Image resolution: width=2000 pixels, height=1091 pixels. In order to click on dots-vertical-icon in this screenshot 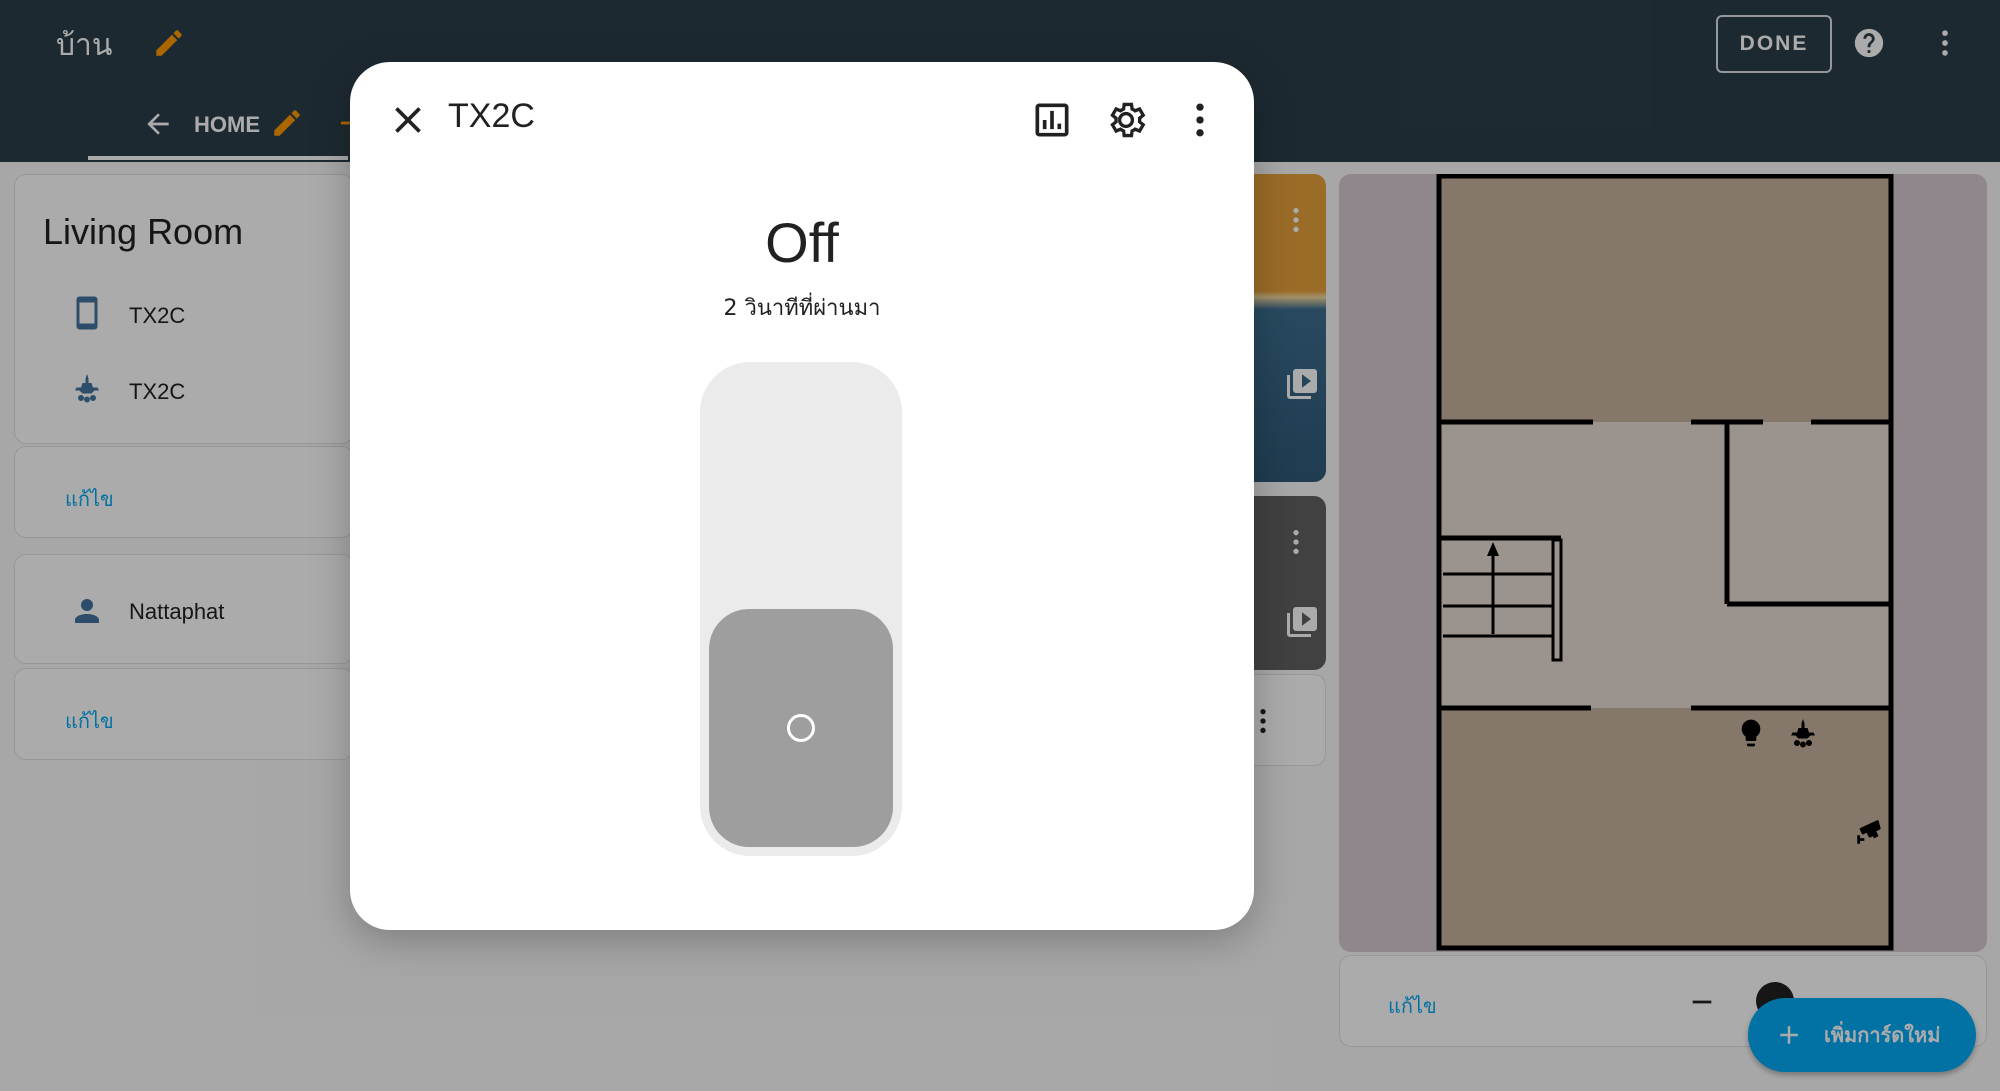, I will do `click(1200, 120)`.